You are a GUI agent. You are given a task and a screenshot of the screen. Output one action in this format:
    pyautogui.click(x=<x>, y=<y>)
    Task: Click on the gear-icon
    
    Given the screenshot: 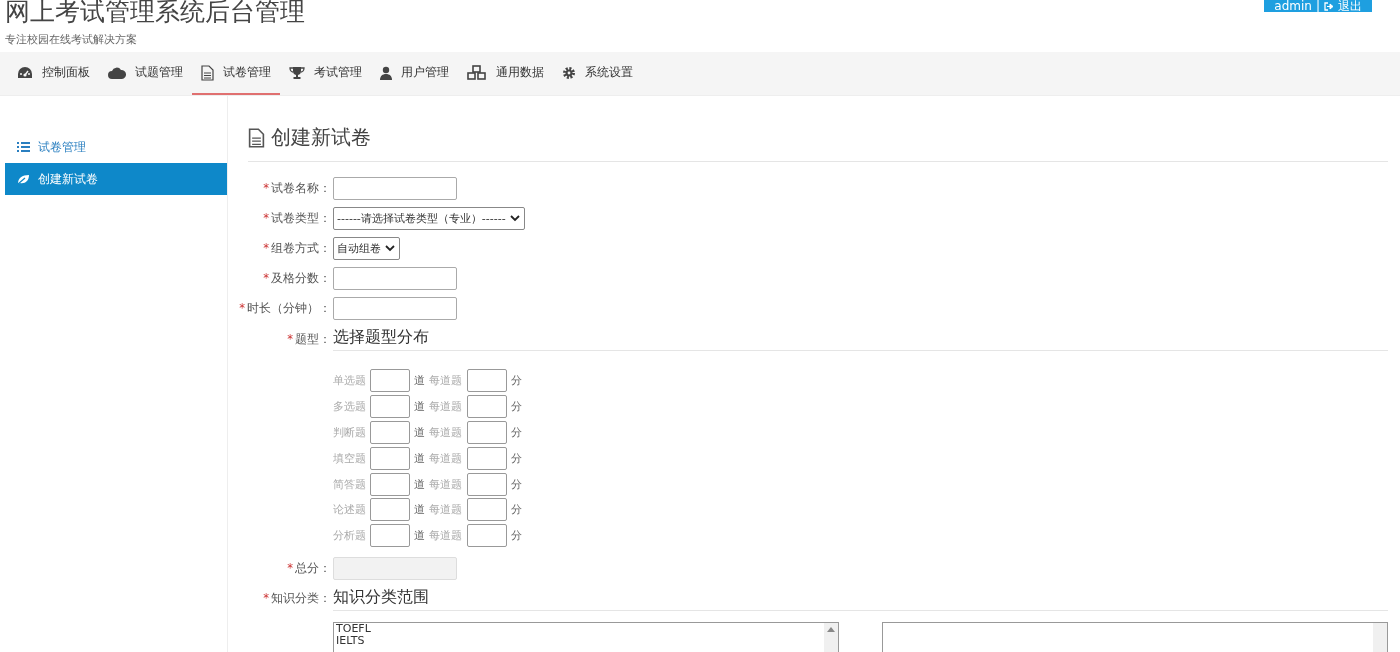 What is the action you would take?
    pyautogui.click(x=569, y=72)
    